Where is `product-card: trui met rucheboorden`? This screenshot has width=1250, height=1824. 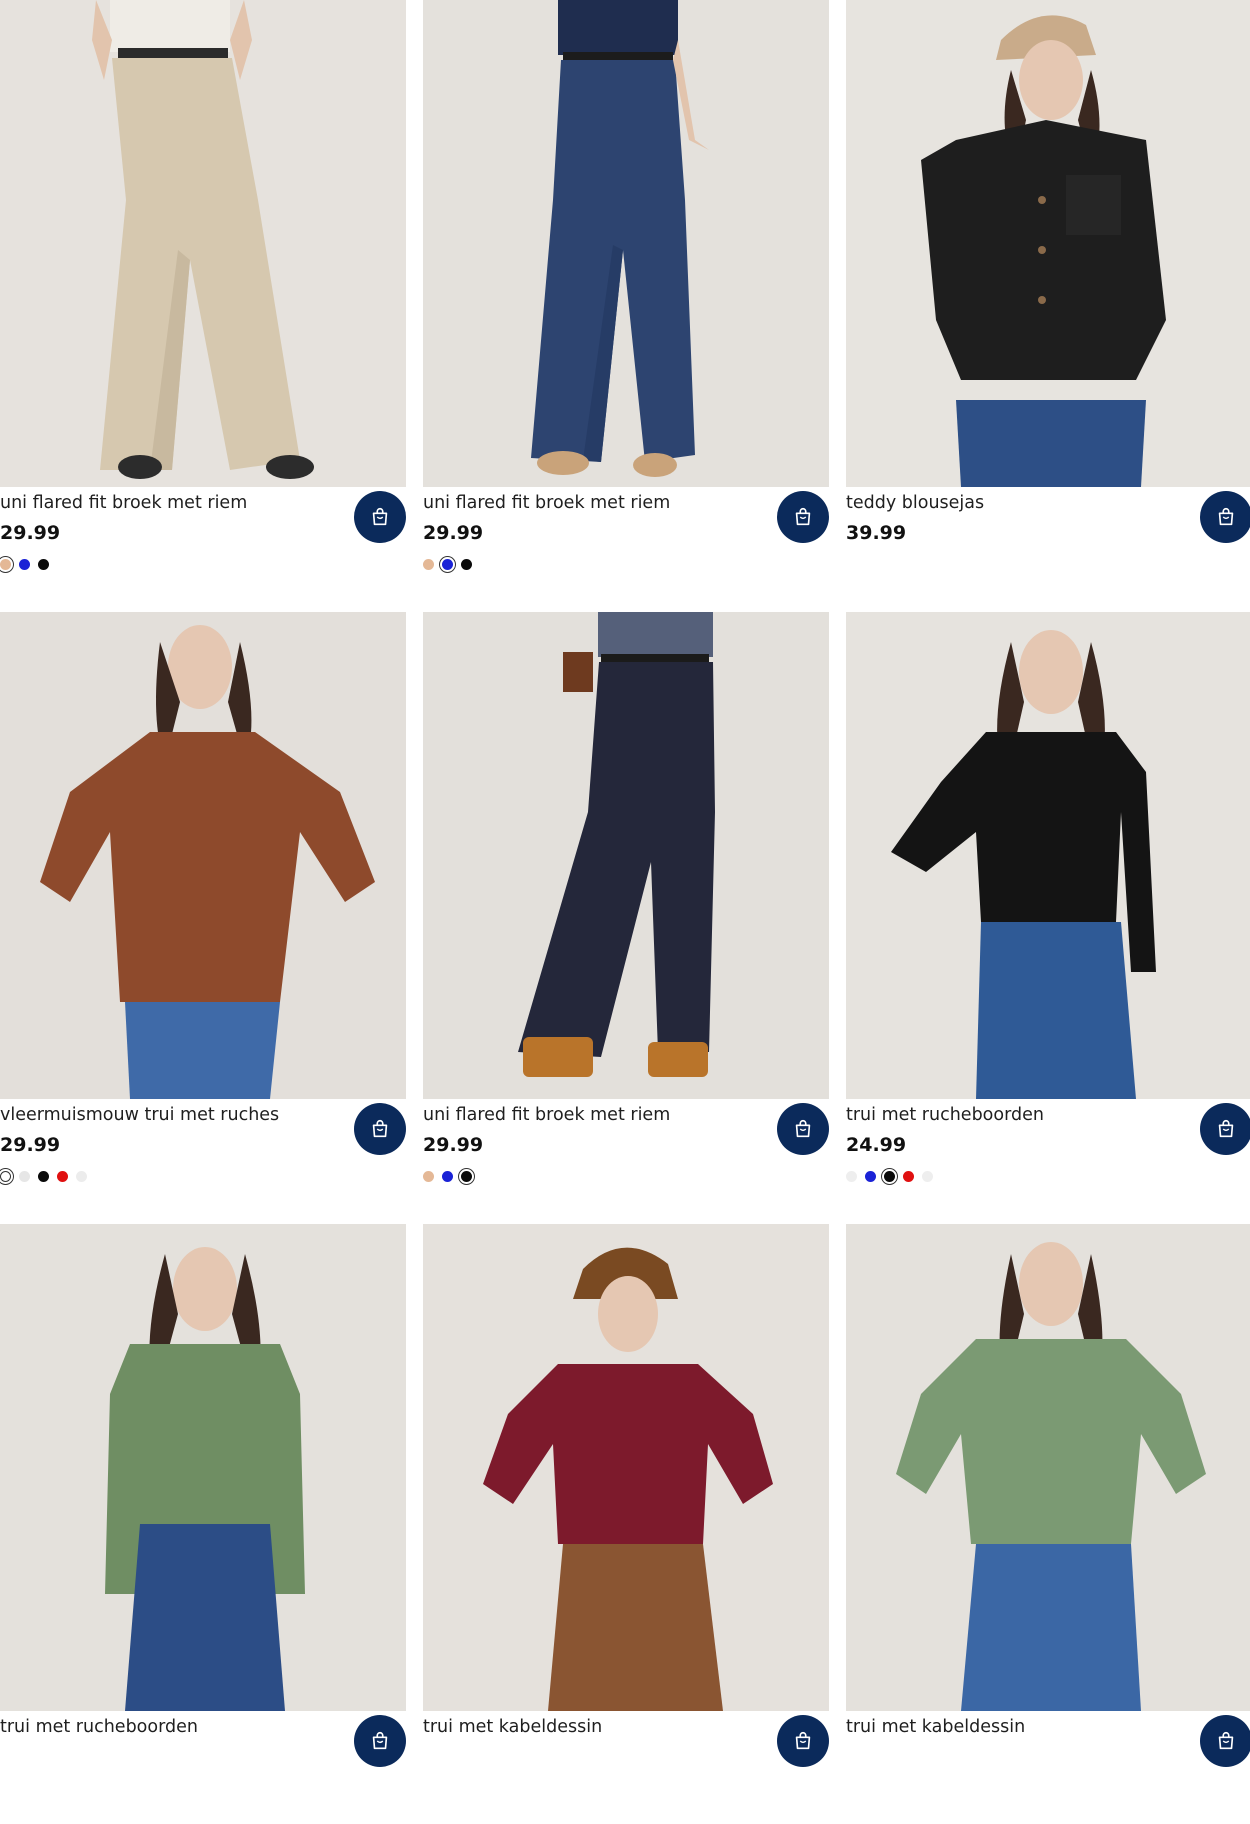
product-card: trui met rucheboorden is located at coordinates (203, 1524).